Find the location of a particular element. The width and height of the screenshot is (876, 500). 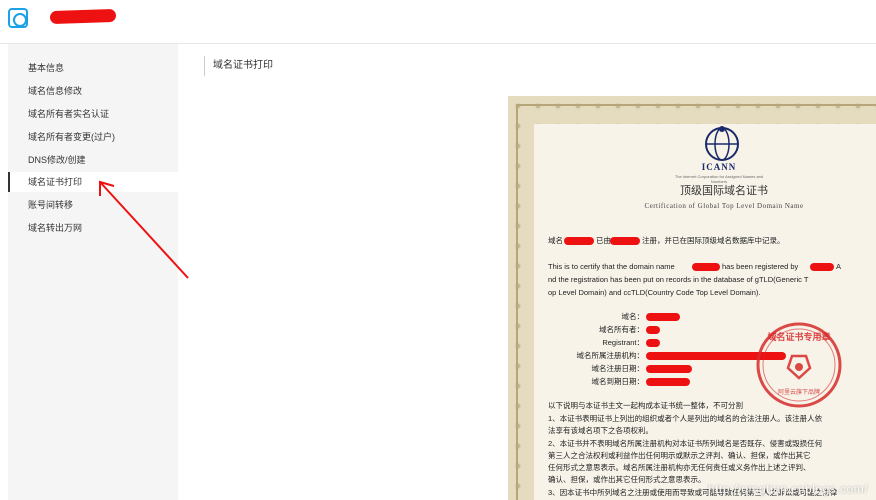

note-line: 确认、担保，或作出其它任何形式之意思表示。 is located at coordinates (627, 479).